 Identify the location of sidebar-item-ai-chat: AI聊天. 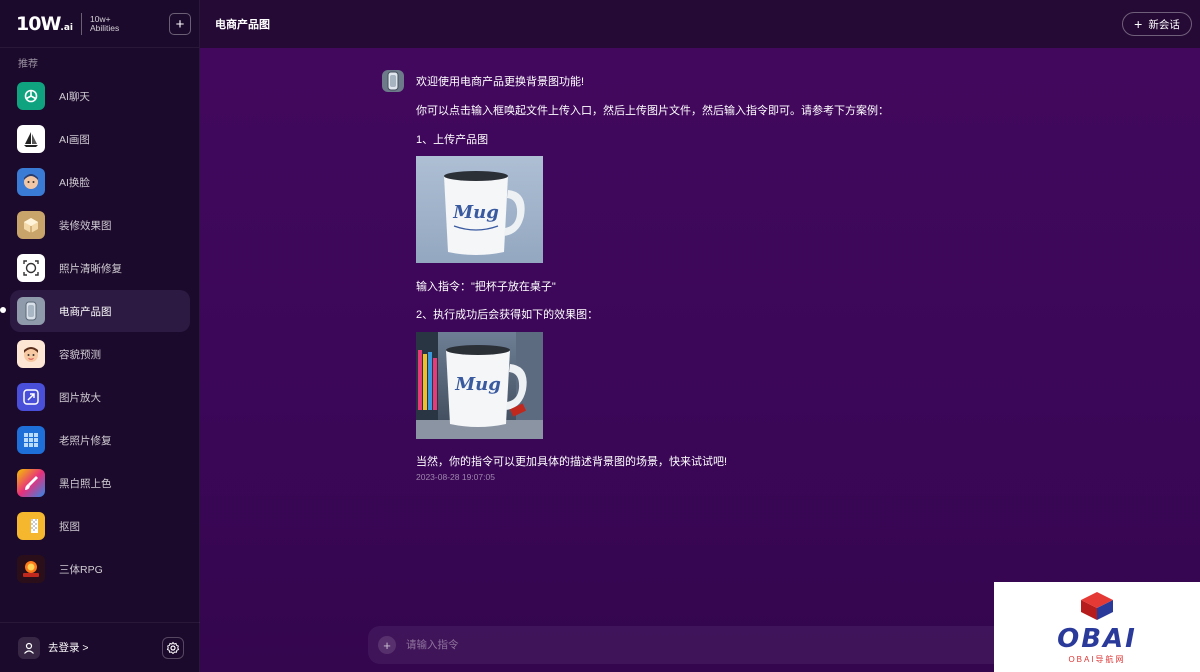
(100, 96).